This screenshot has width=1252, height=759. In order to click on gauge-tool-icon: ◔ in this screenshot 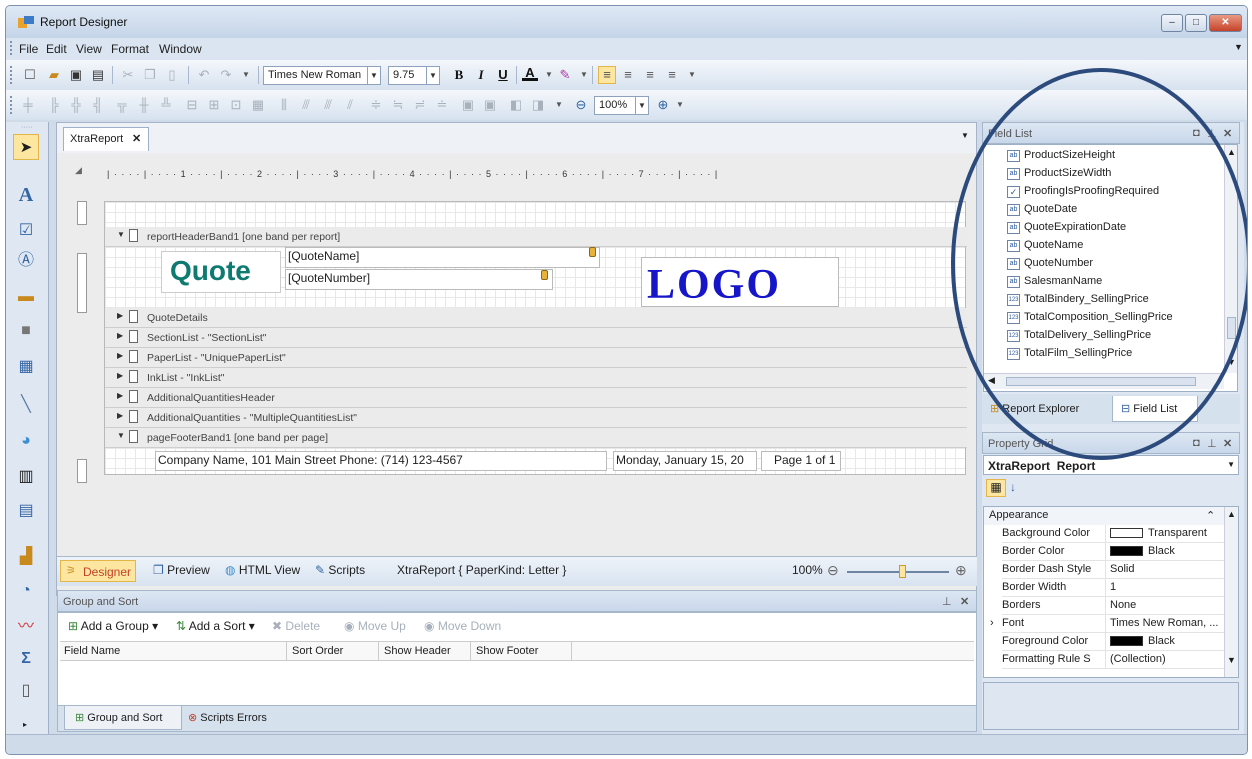, I will do `click(26, 591)`.